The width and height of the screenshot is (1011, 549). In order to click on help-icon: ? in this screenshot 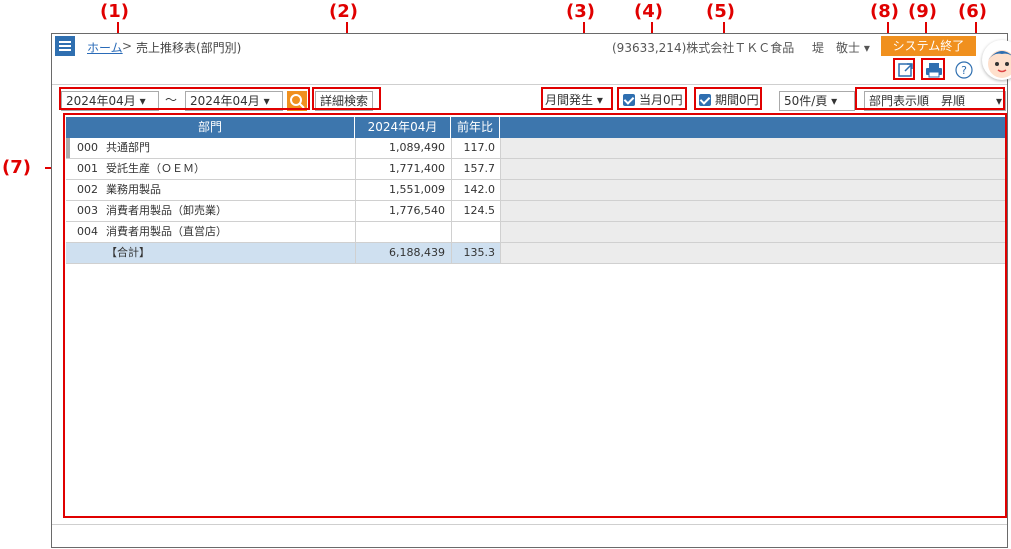, I will do `click(964, 70)`.